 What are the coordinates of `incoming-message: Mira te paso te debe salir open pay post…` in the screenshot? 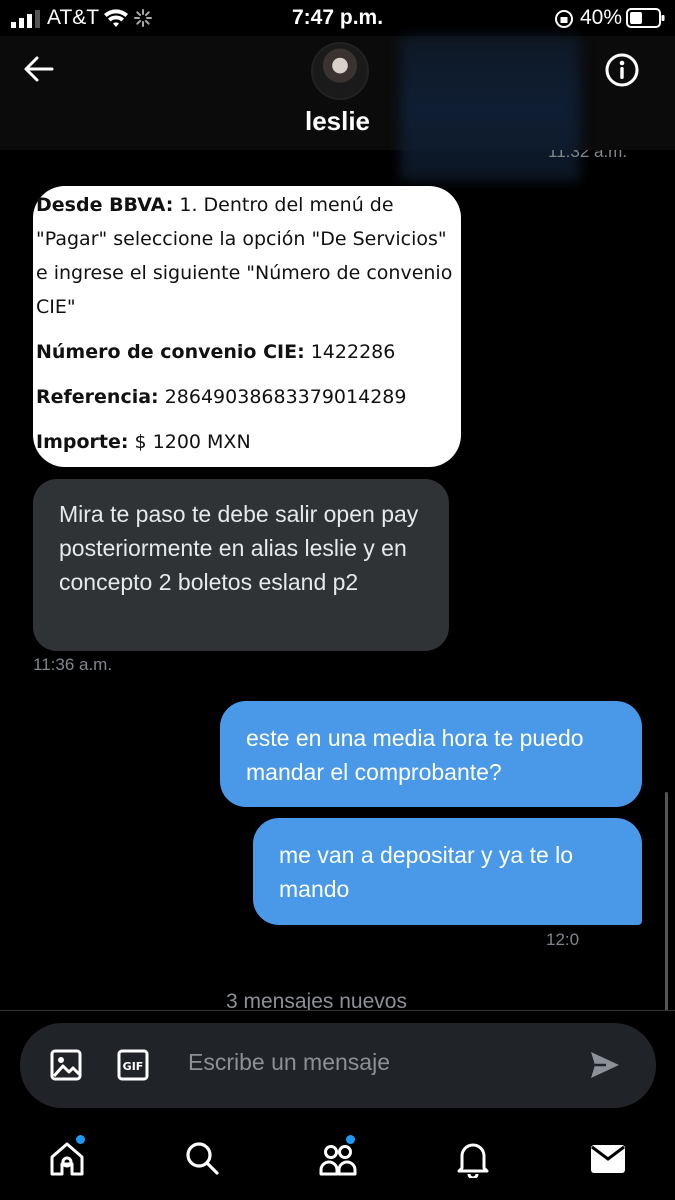 It's located at (241, 565).